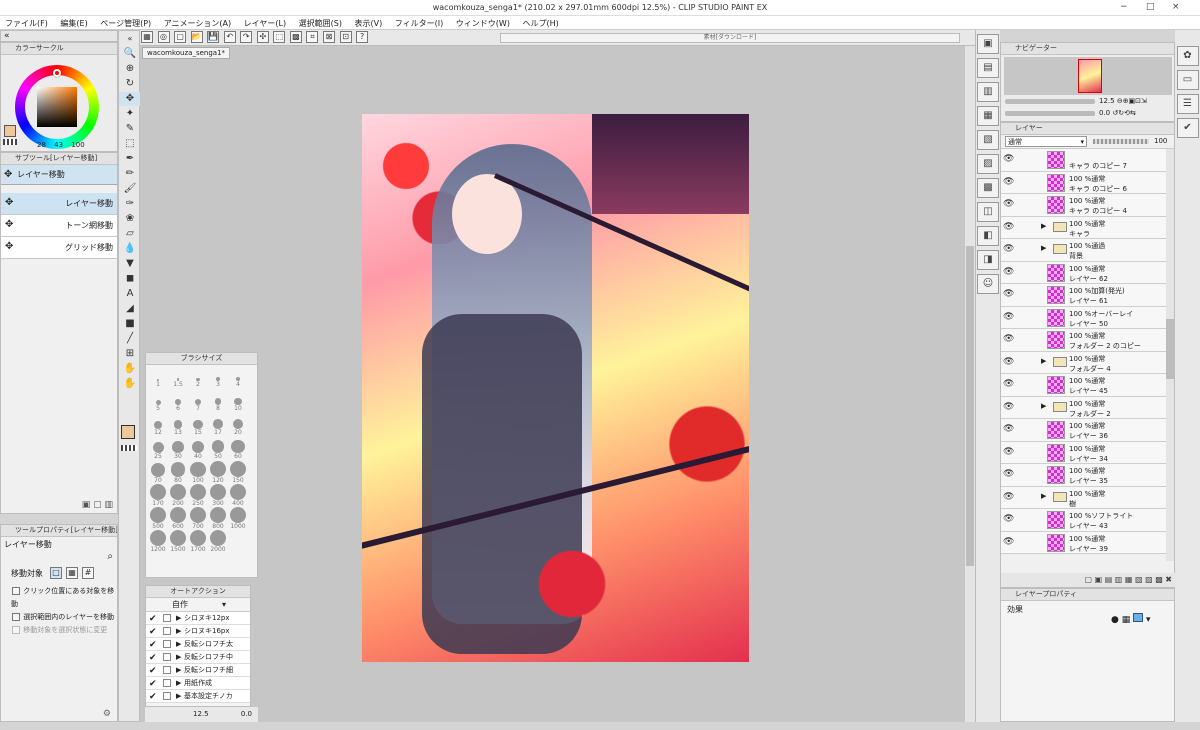  What do you see at coordinates (218, 472) in the screenshot?
I see `brush-size-cell: 120` at bounding box center [218, 472].